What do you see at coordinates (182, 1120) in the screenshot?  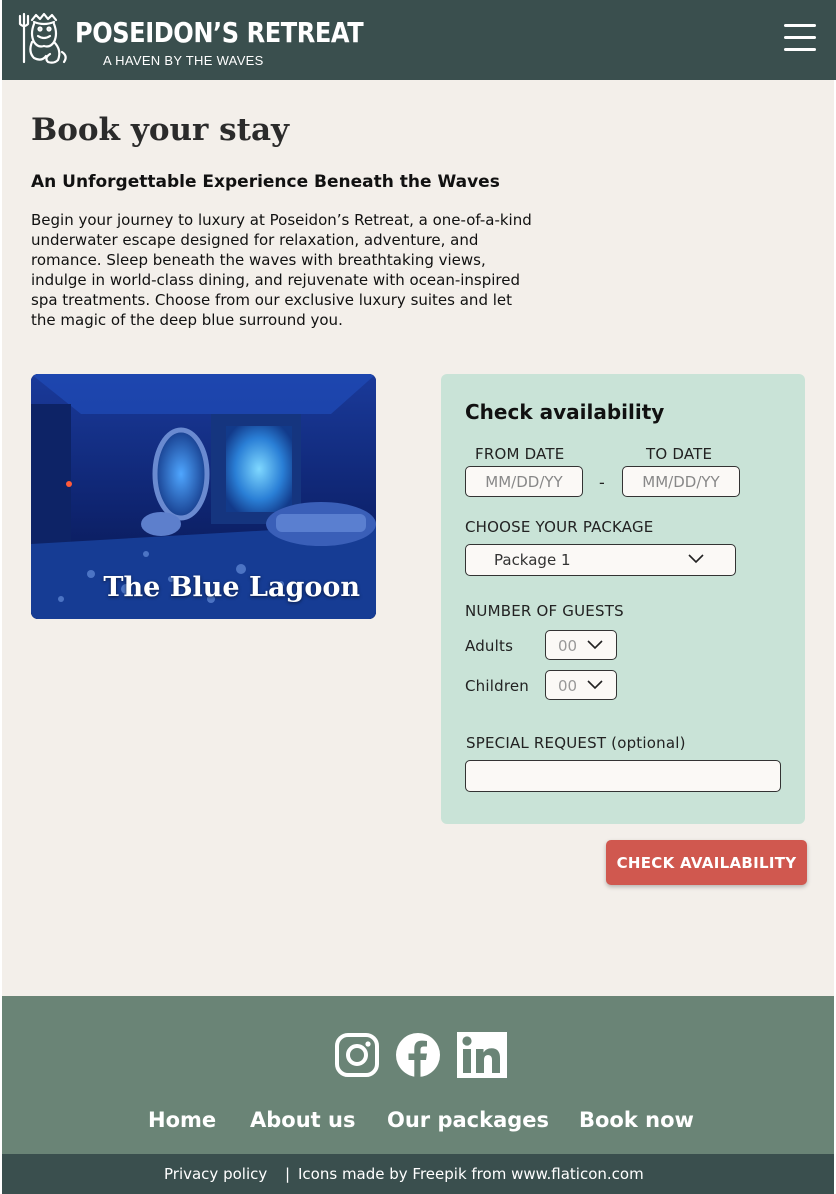 I see `footer-nav-home: Home` at bounding box center [182, 1120].